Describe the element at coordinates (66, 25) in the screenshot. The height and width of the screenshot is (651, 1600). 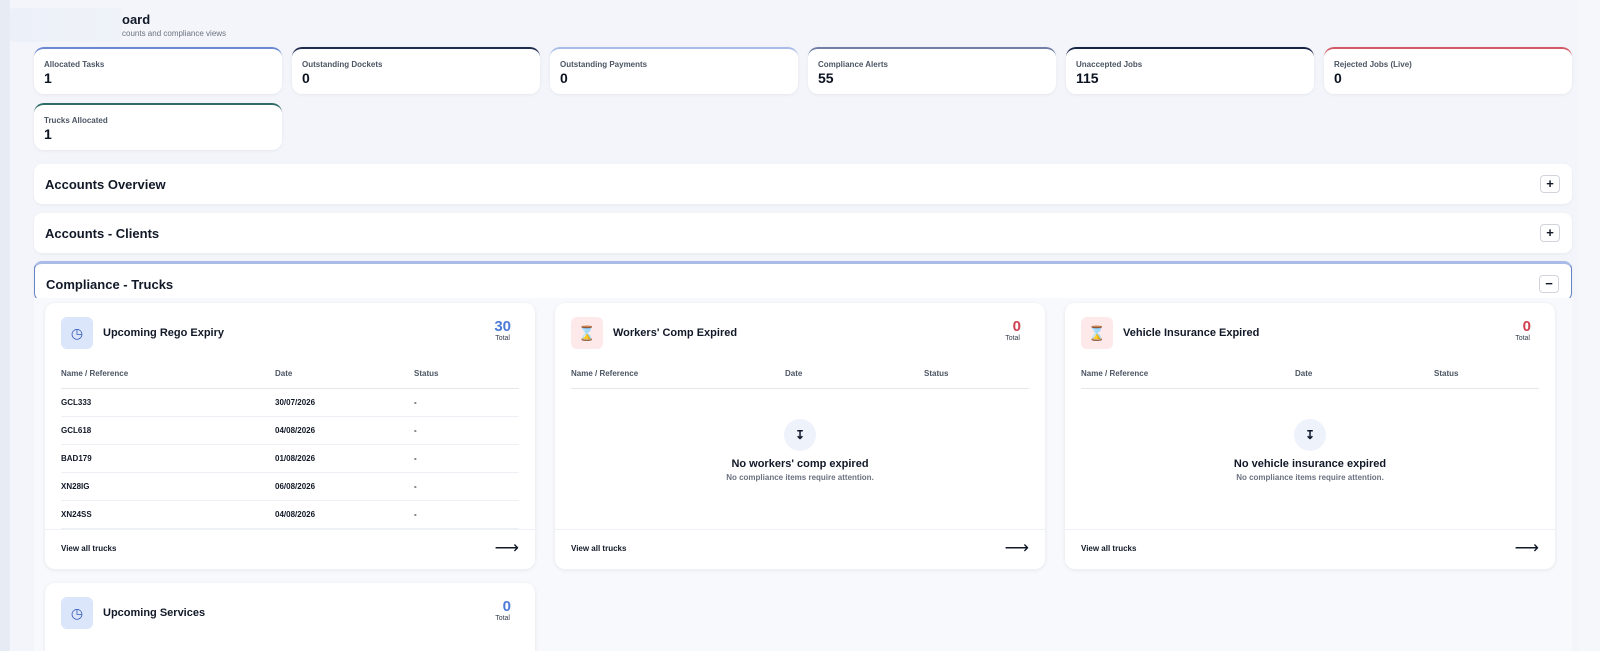
I see `header-overlay` at that location.